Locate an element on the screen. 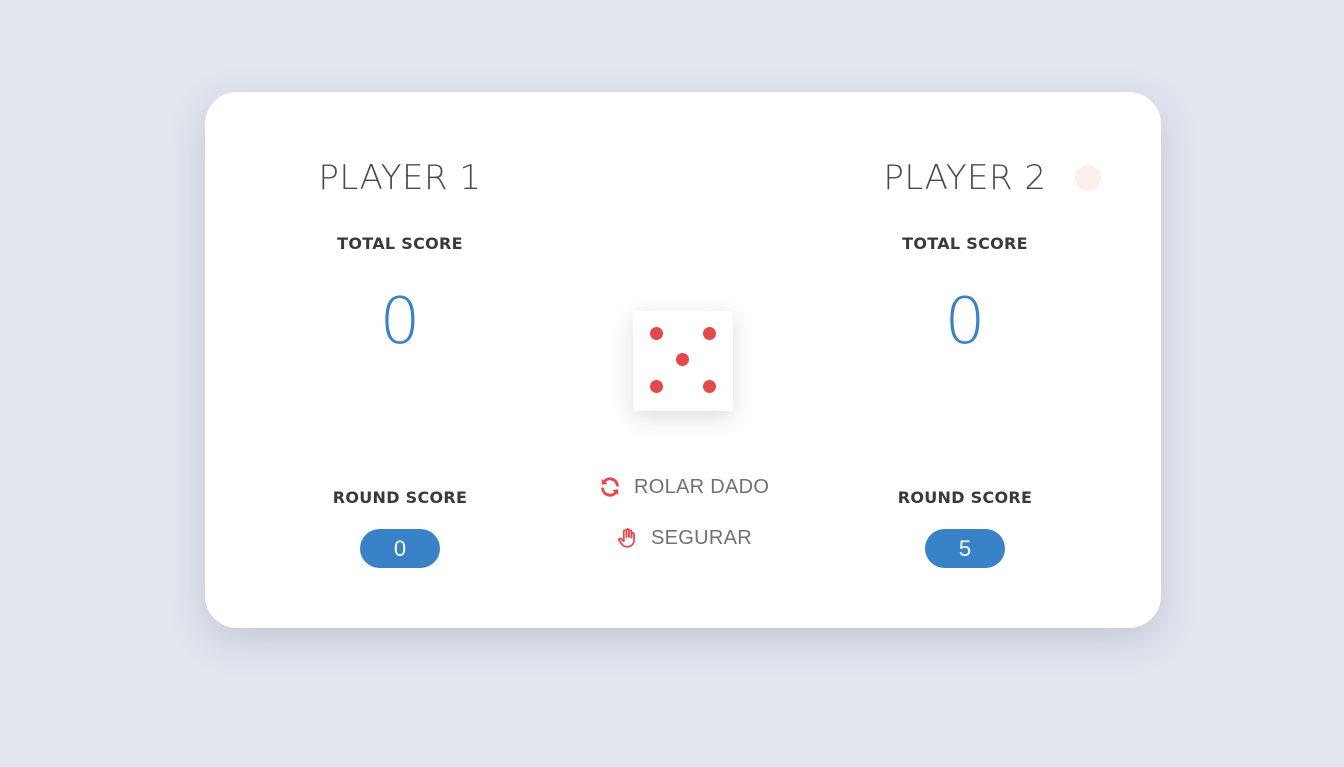 The image size is (1344, 767). hand-icon is located at coordinates (627, 538).